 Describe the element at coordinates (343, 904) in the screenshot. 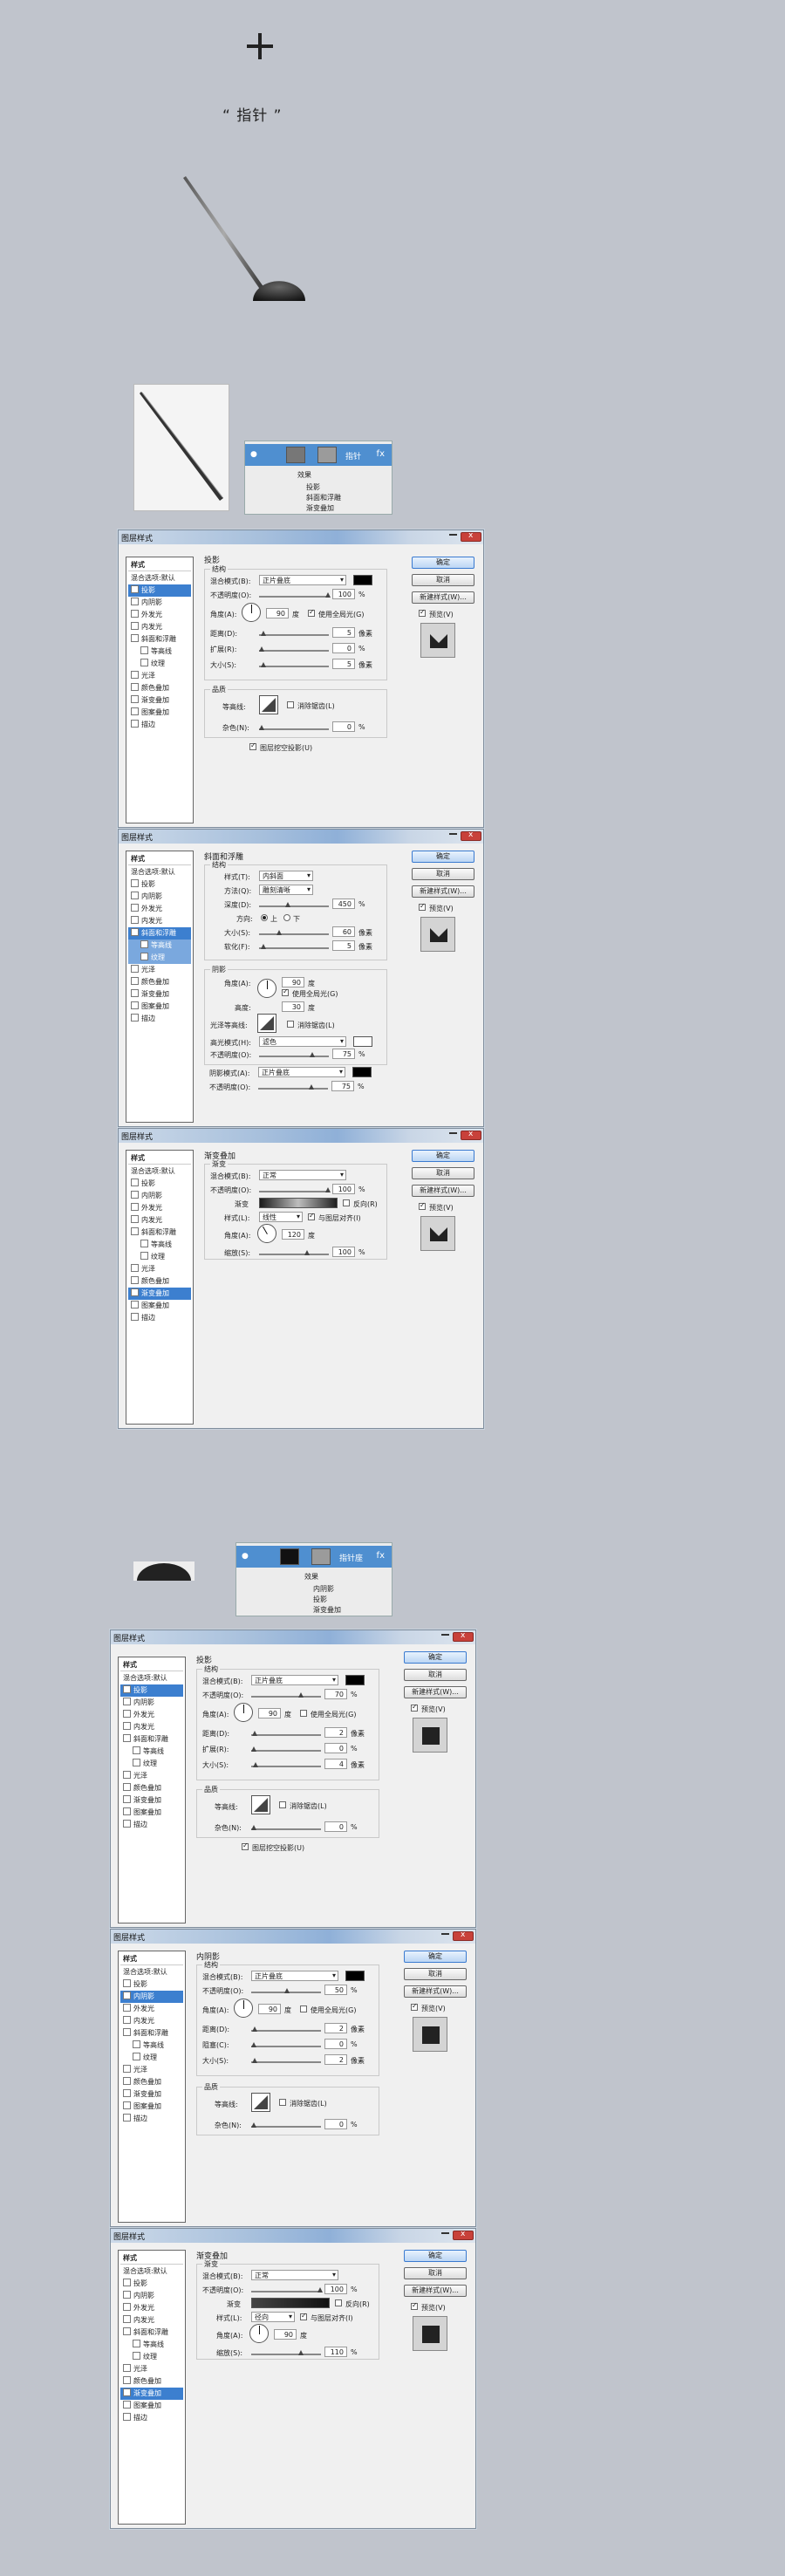

I see `depth-input: 450` at that location.